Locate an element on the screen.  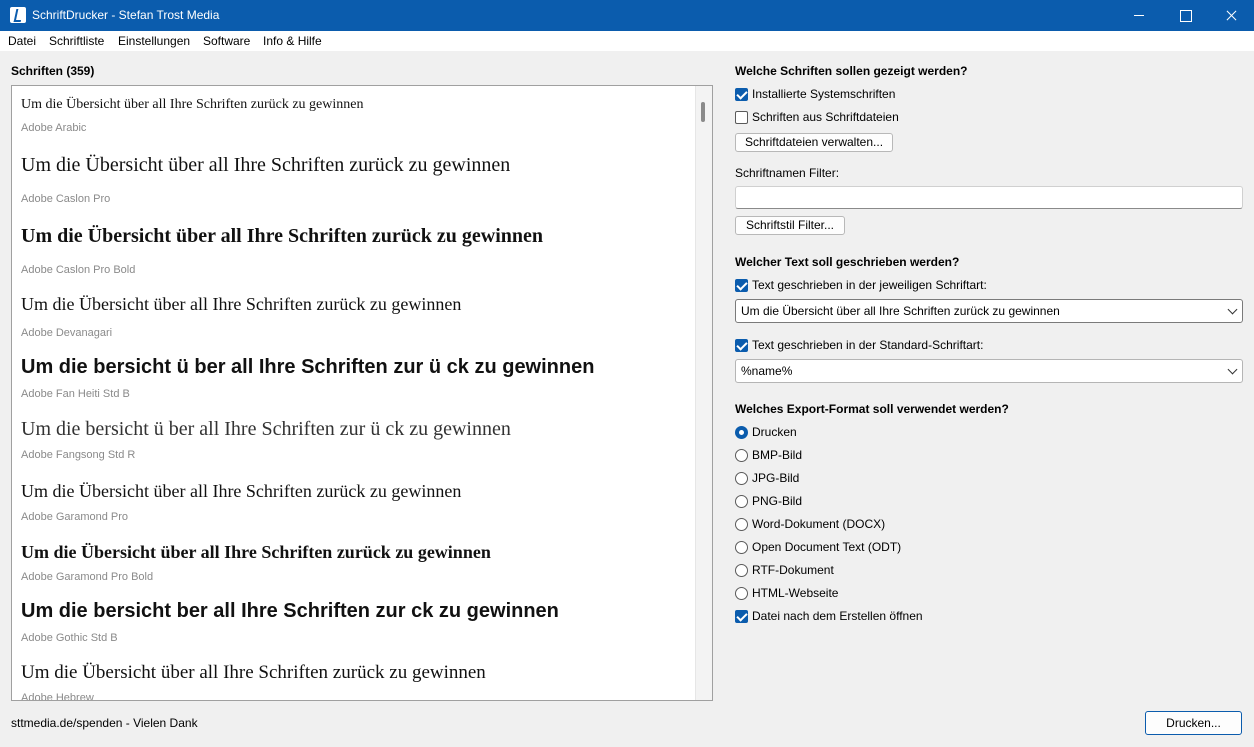
font-name: Adobe Gothic Std B is located at coordinates (69, 638).